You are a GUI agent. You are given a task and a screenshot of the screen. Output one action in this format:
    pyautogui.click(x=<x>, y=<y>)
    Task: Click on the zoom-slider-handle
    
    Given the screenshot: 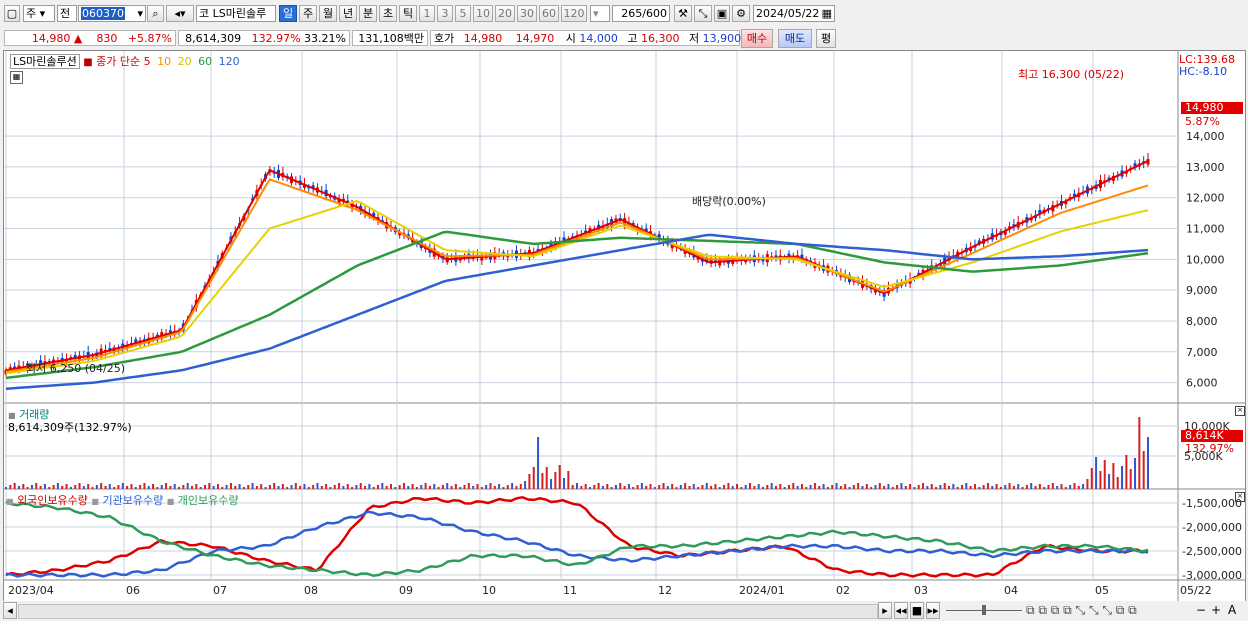 What is the action you would take?
    pyautogui.click(x=984, y=610)
    